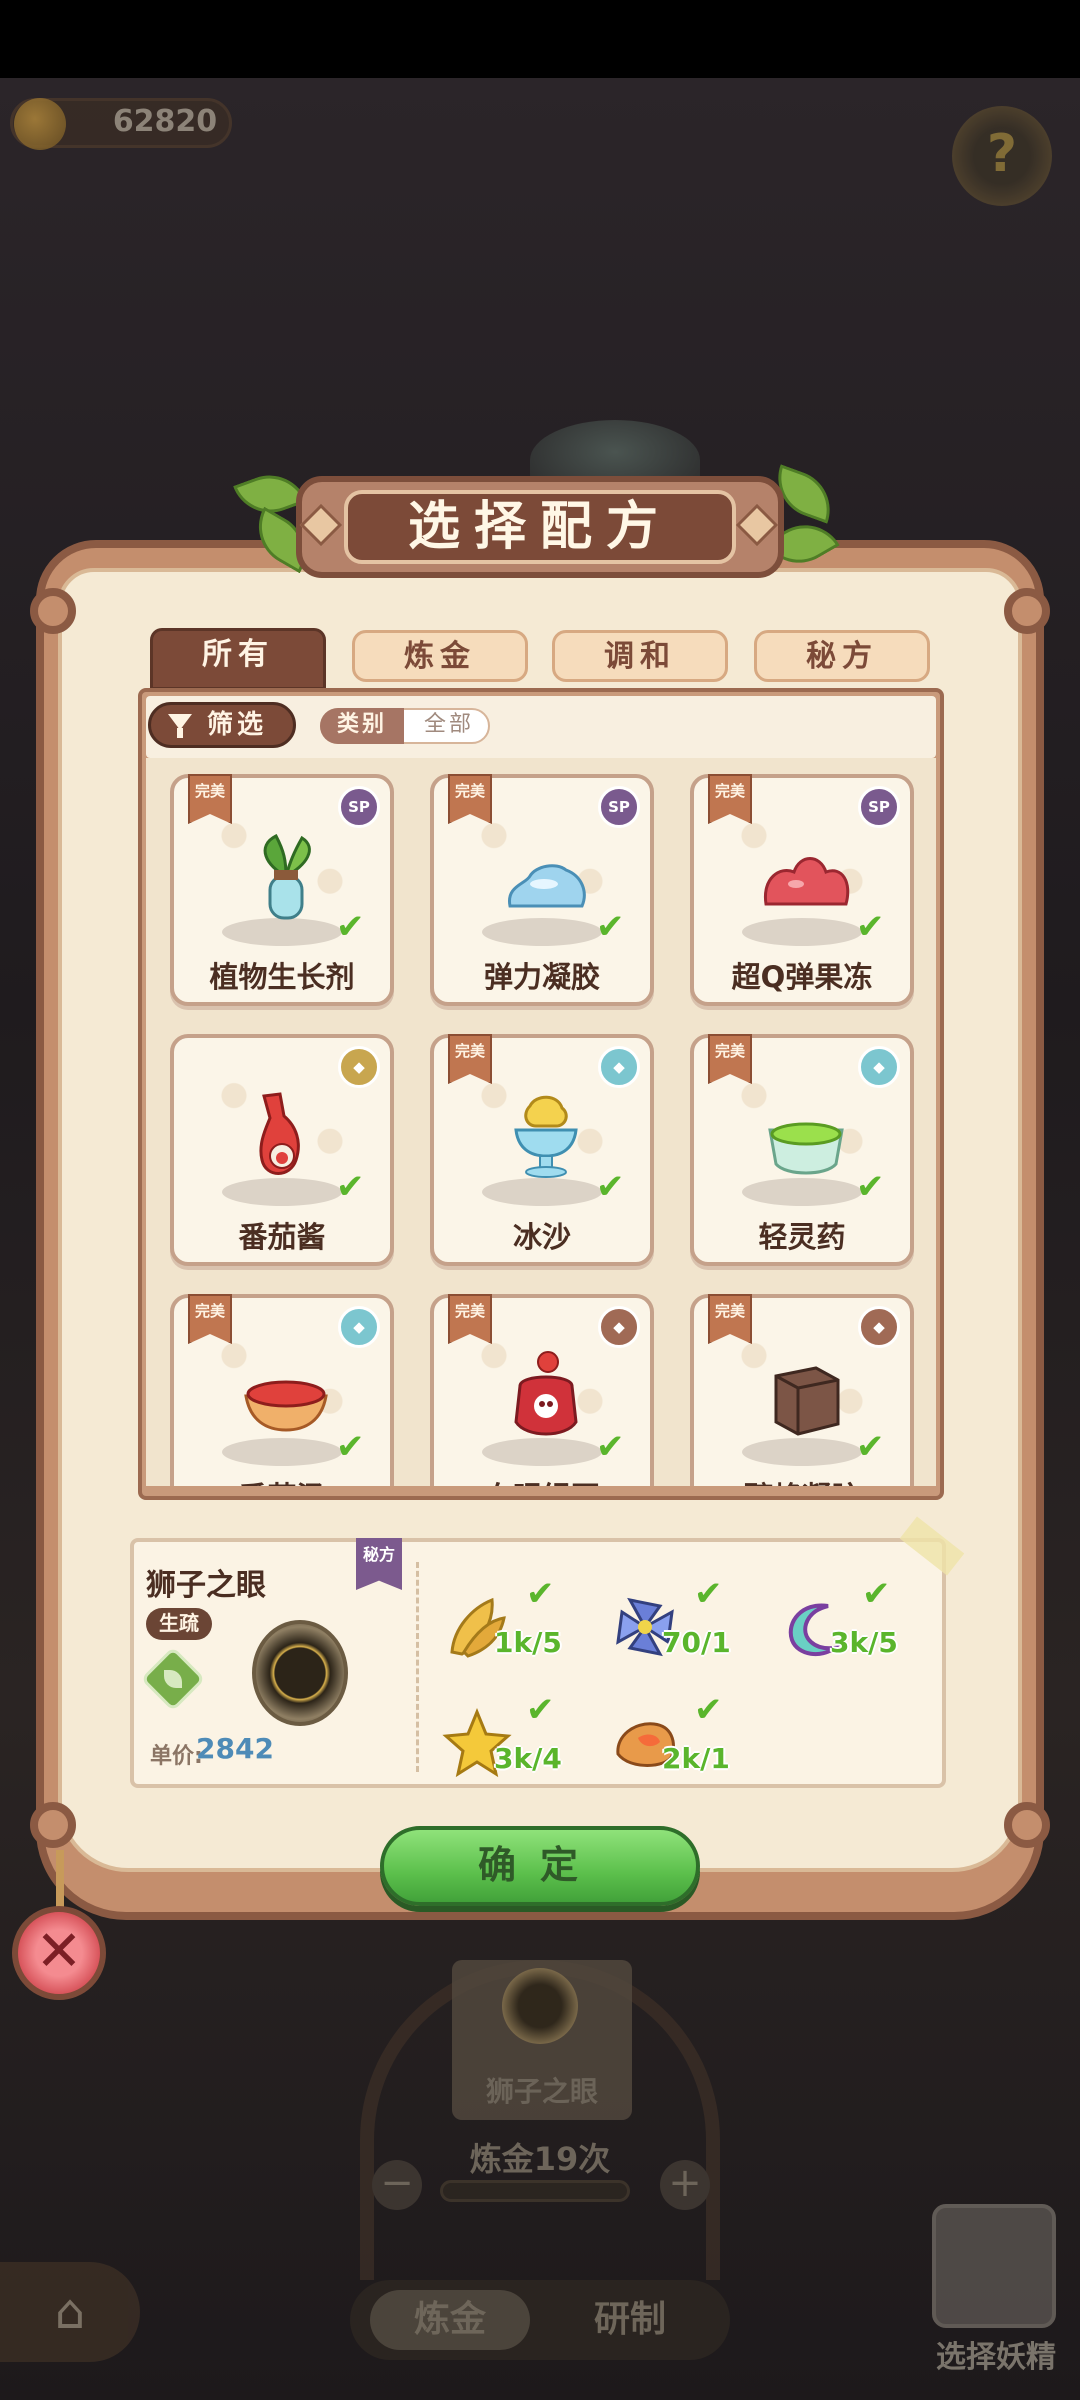 The image size is (1080, 2400). Describe the element at coordinates (180, 733) in the screenshot. I see `filter-funnel-stem` at that location.